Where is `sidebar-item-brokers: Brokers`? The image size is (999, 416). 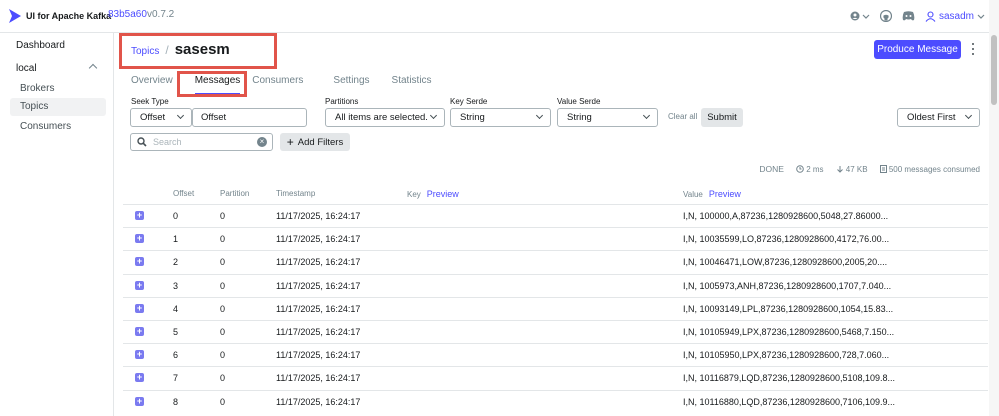
sidebar-item-brokers: Brokers is located at coordinates (58, 89).